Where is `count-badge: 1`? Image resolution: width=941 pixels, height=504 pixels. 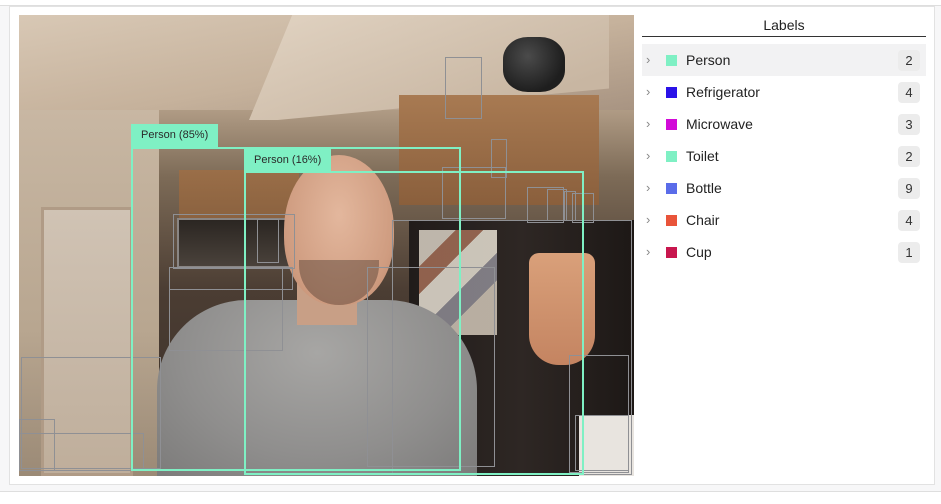 count-badge: 1 is located at coordinates (909, 252).